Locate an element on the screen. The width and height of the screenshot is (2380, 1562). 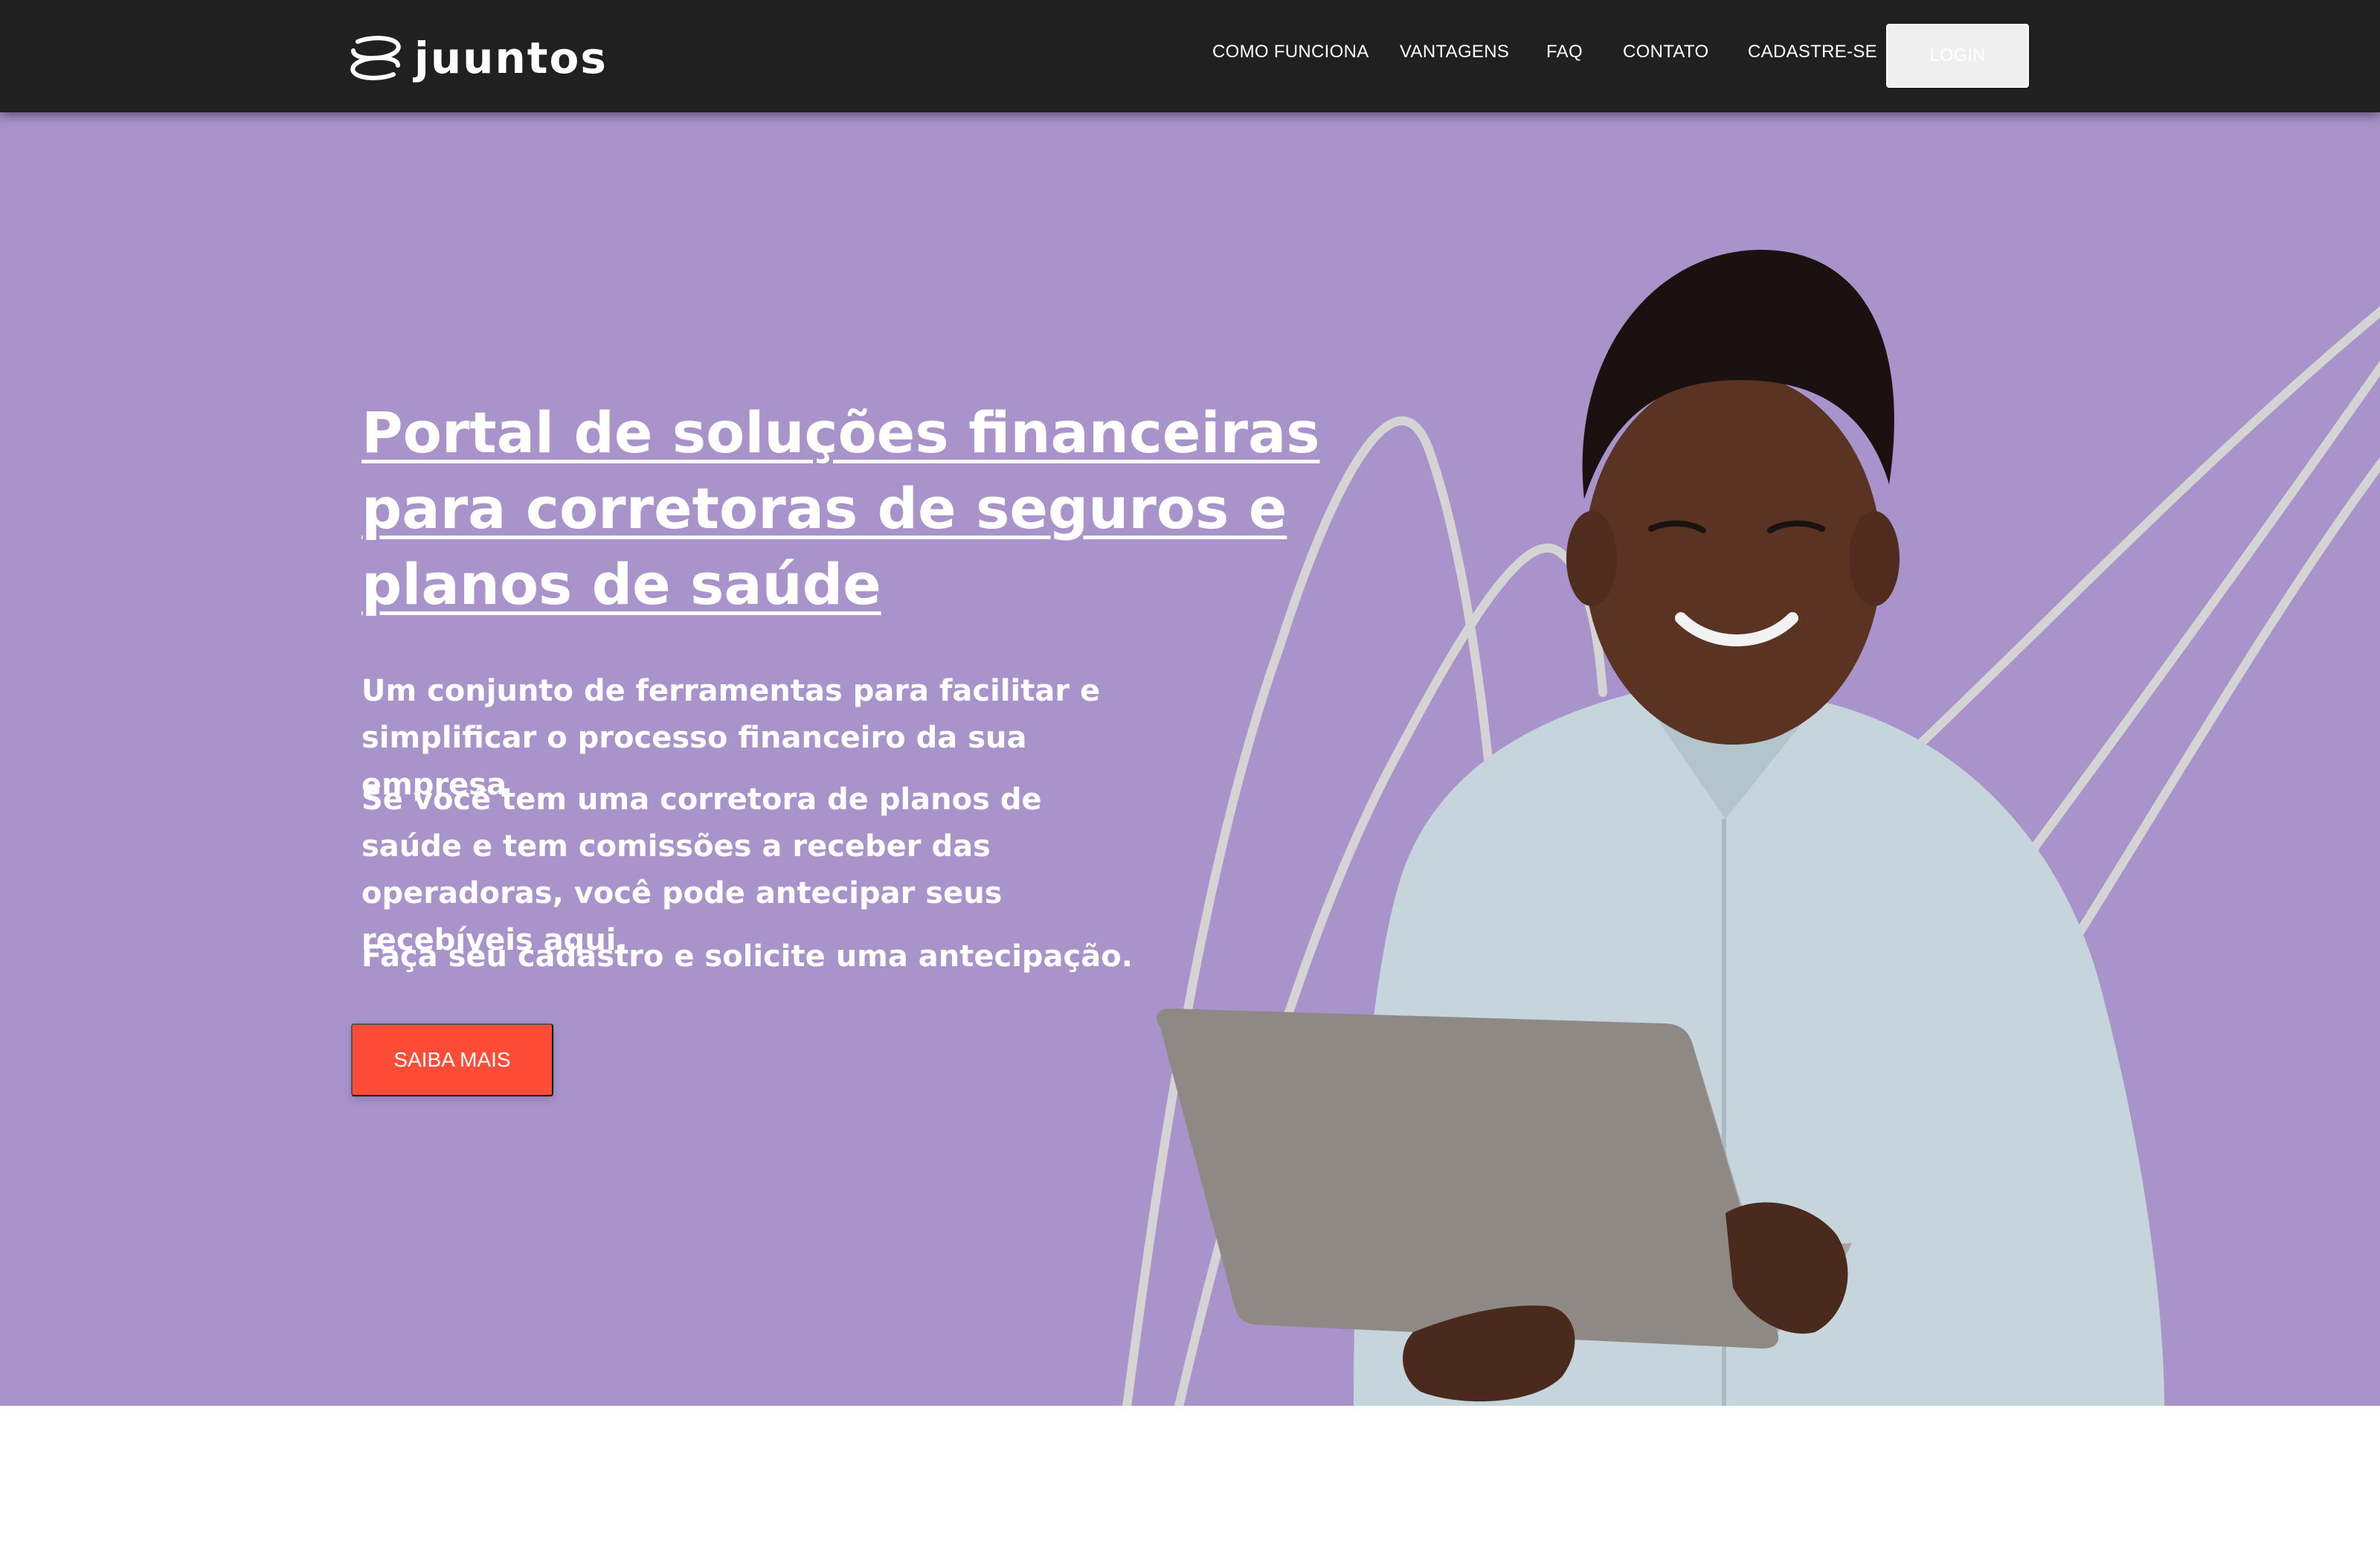
brand-logo: juuntos is located at coordinates (478, 58).